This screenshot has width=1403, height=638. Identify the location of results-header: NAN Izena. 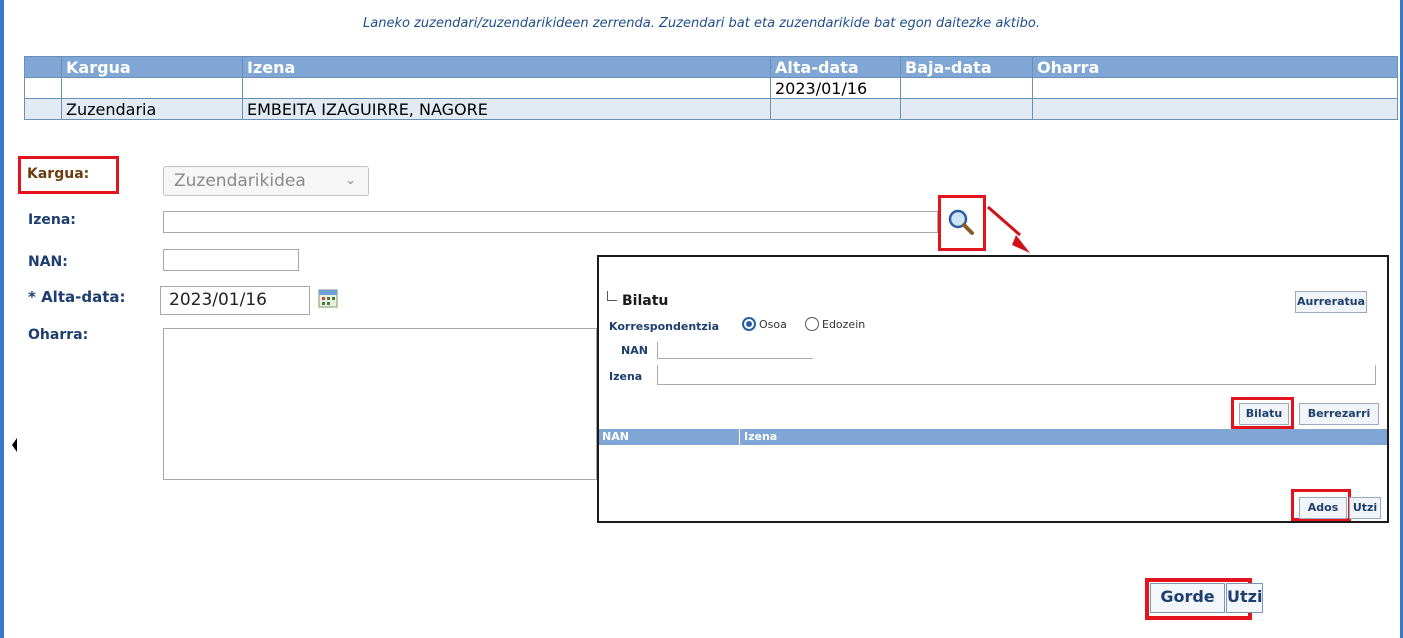
(993, 437).